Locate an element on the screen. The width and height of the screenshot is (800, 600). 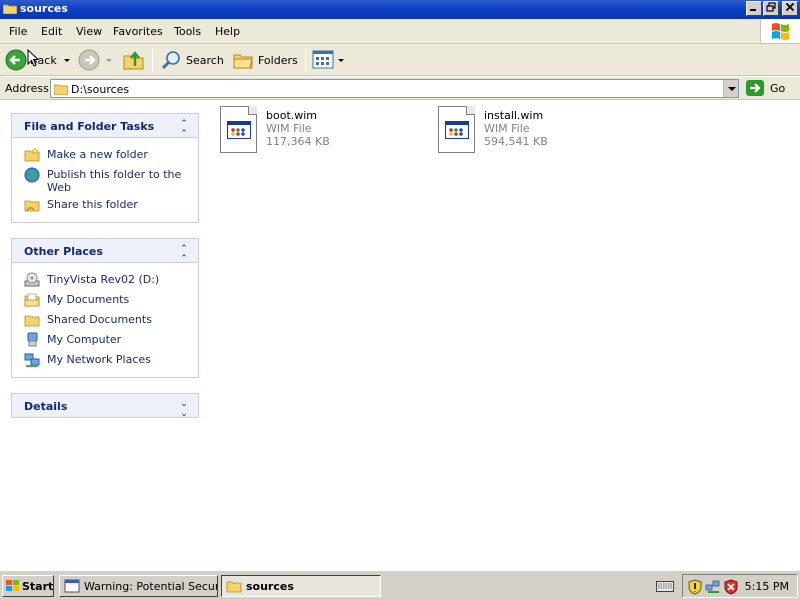
details-header: Details ⌄ ⌄ is located at coordinates (105, 406).